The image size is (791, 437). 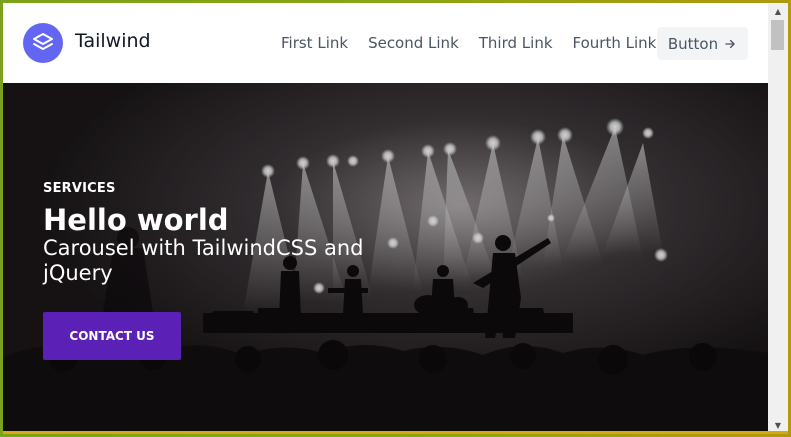 I want to click on header-button-label: Button, so click(x=693, y=43).